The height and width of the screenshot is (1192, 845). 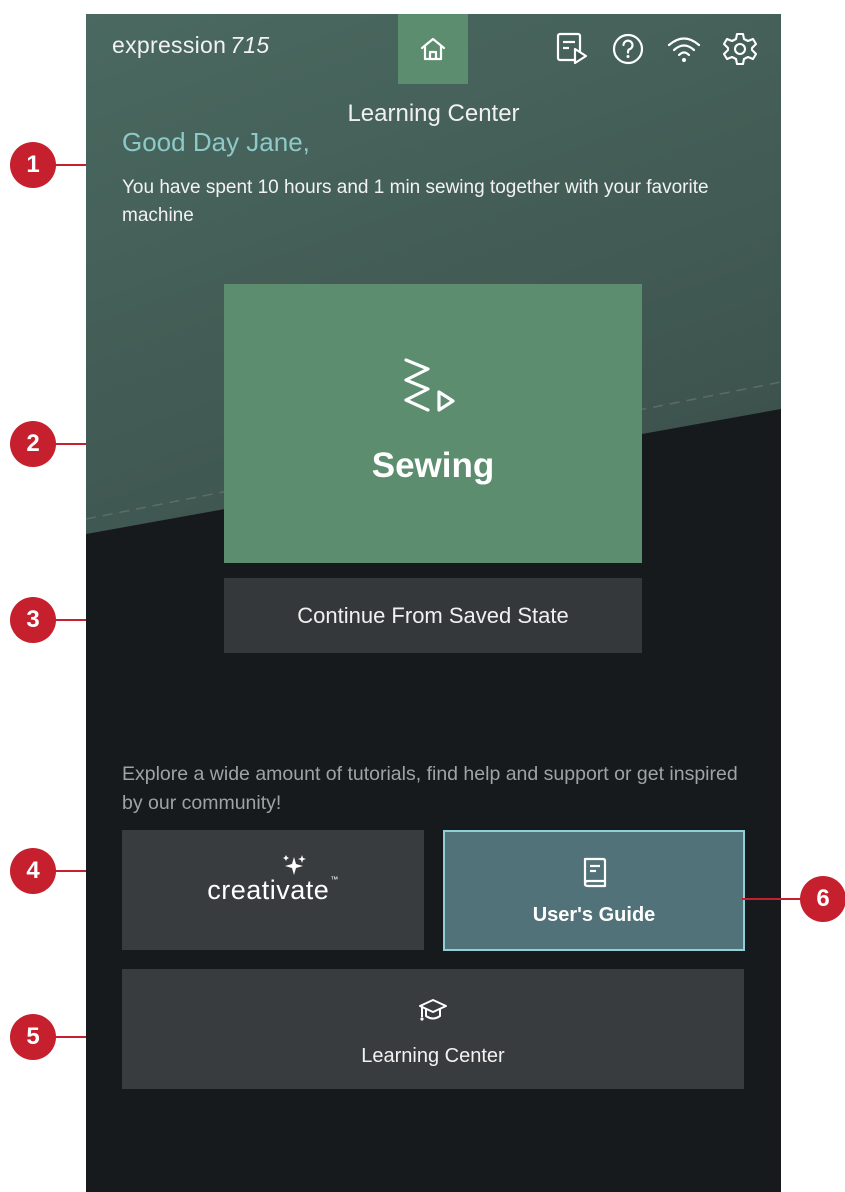 What do you see at coordinates (70, 165) in the screenshot?
I see `callout-1-line` at bounding box center [70, 165].